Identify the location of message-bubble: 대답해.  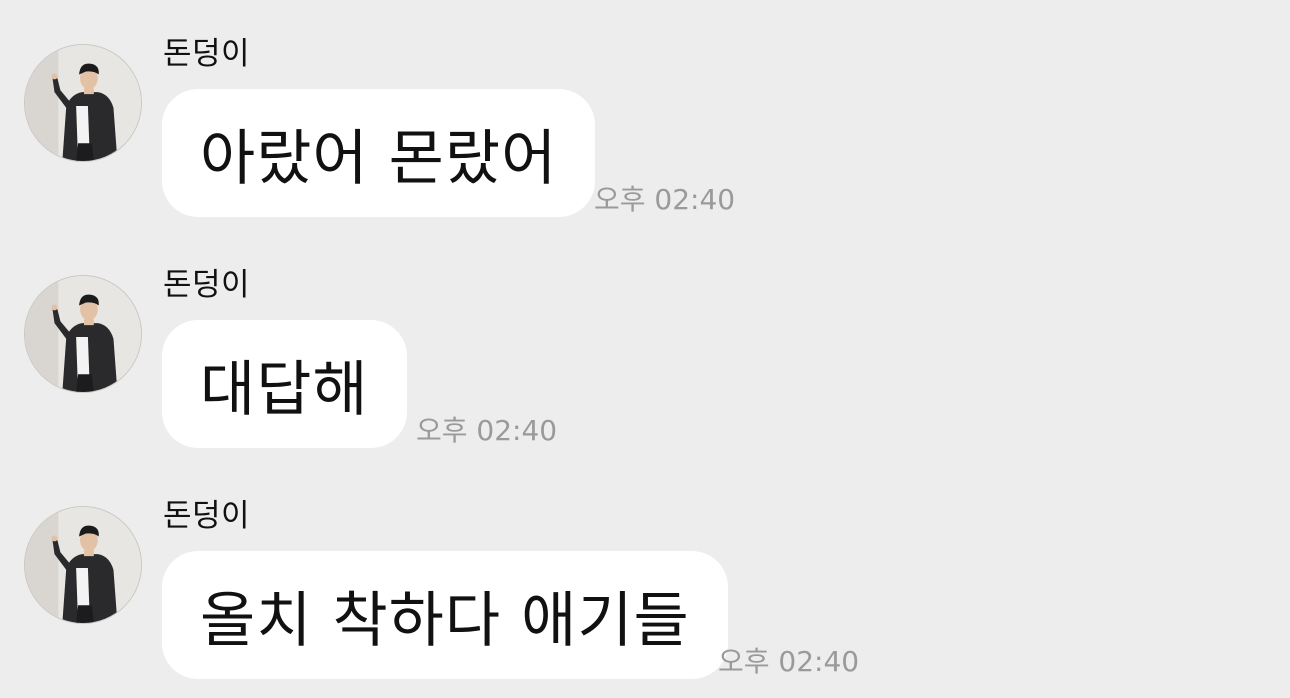
(284, 384).